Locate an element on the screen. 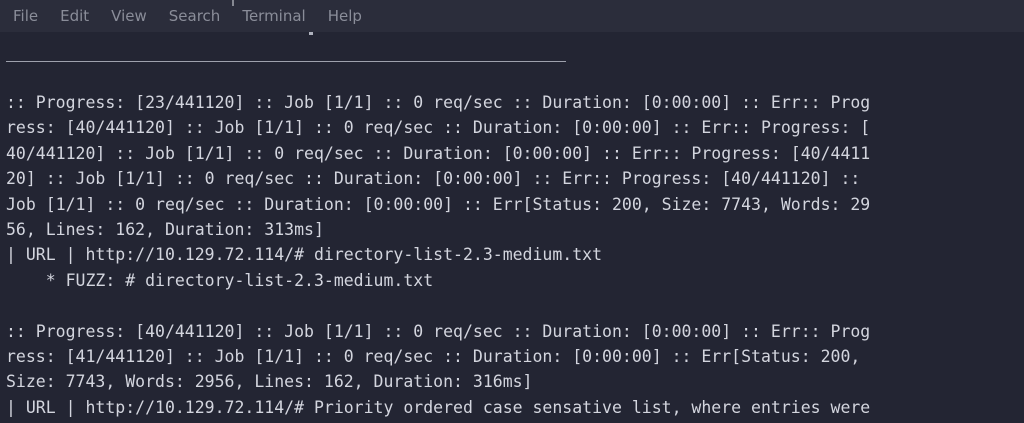 This screenshot has width=1024, height=423. menu-help: Help is located at coordinates (345, 16).